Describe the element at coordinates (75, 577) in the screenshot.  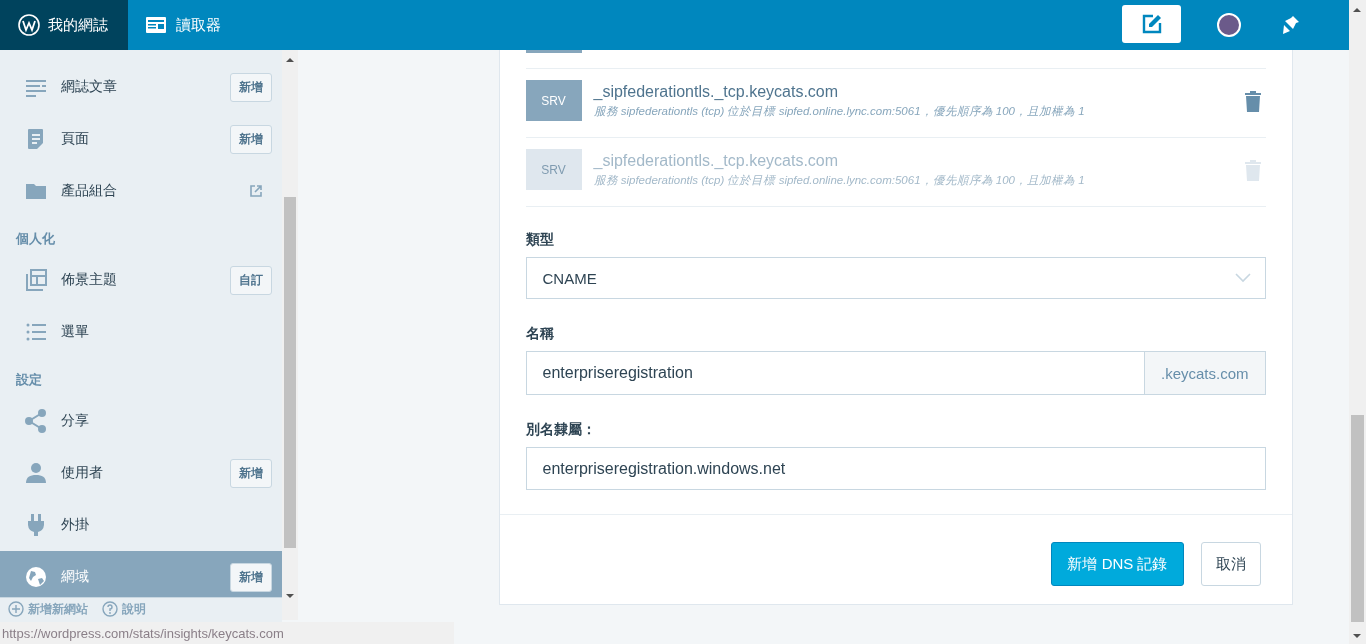
I see `item-label: 網域` at that location.